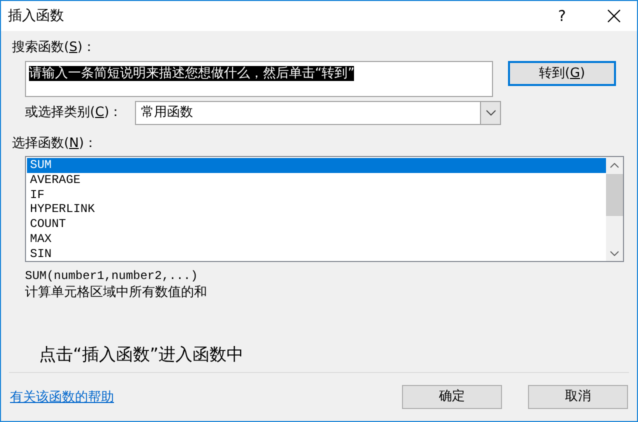 This screenshot has width=638, height=422. Describe the element at coordinates (316, 254) in the screenshot. I see `function-item: SIN` at that location.